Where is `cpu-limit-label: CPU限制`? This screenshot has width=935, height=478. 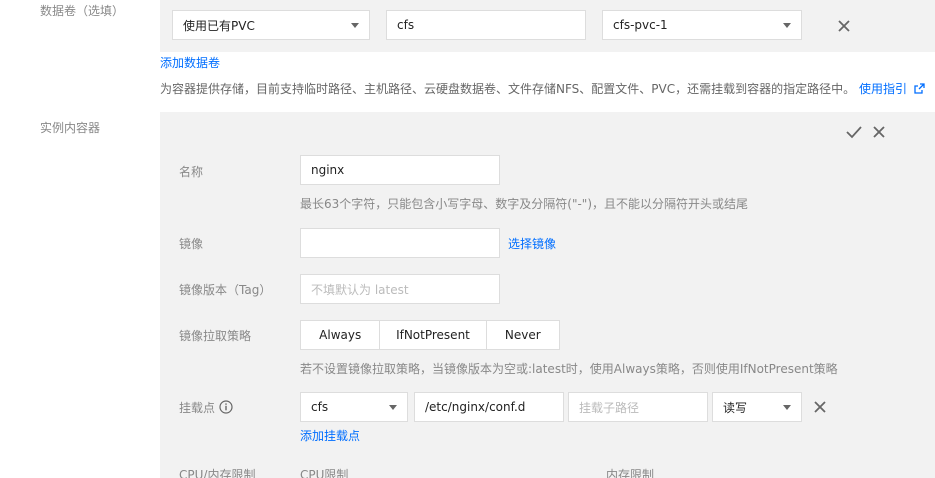 cpu-limit-label: CPU限制 is located at coordinates (324, 473).